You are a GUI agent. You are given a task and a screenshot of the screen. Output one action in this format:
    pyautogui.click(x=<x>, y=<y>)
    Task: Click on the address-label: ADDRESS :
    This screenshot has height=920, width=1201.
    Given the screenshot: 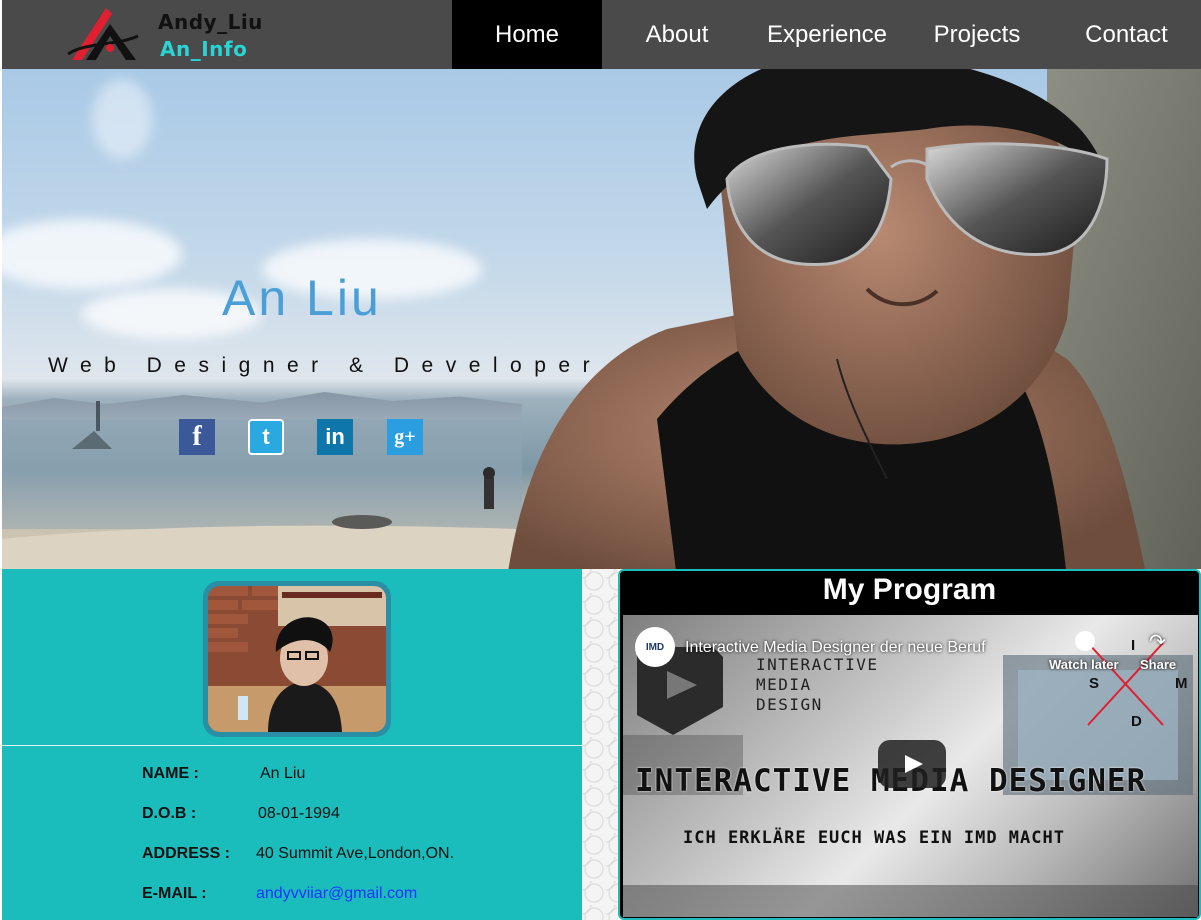 What is the action you would take?
    pyautogui.click(x=186, y=853)
    